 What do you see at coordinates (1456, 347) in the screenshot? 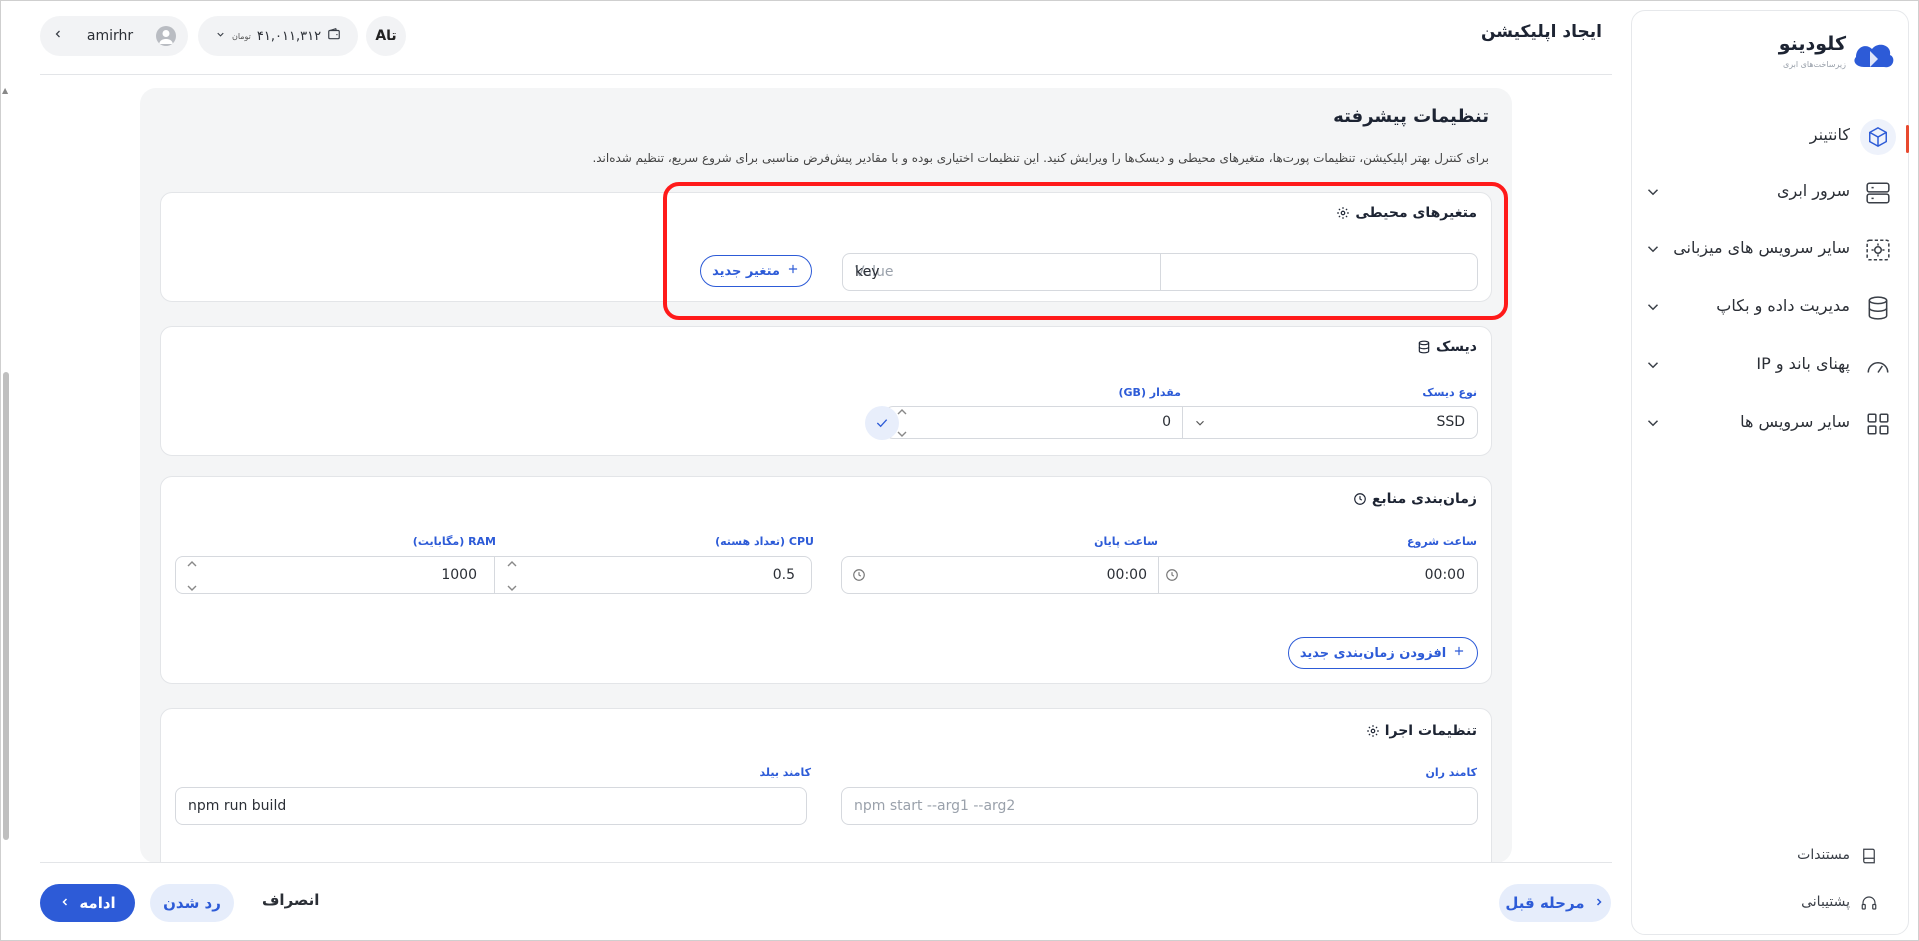
I see `disk-title-text: دیسک` at bounding box center [1456, 347].